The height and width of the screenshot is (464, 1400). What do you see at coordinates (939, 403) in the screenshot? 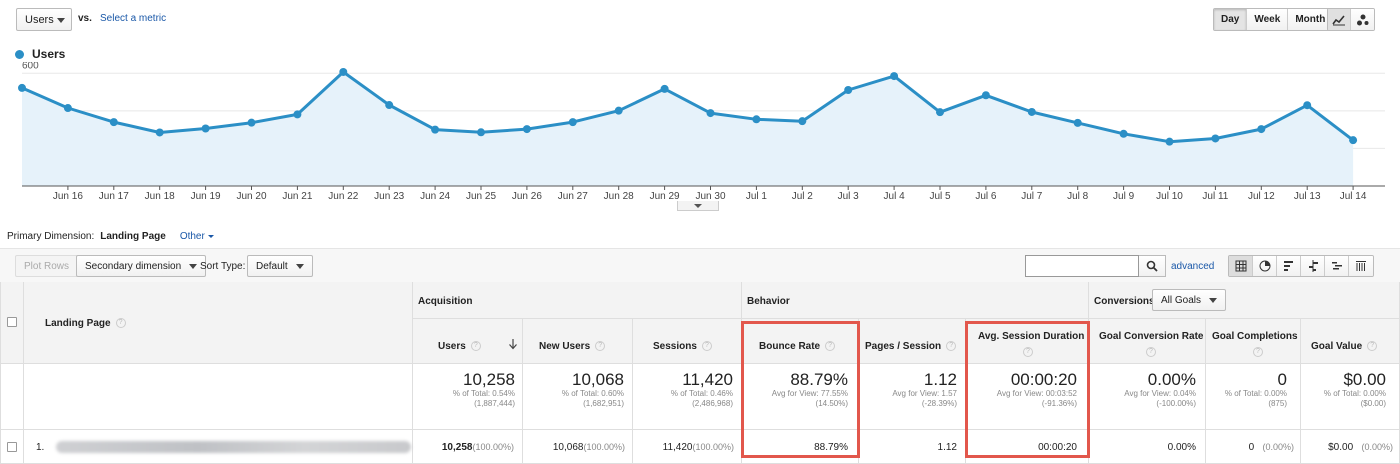
I see `total-pages-session-diff: (-28.39%)` at bounding box center [939, 403].